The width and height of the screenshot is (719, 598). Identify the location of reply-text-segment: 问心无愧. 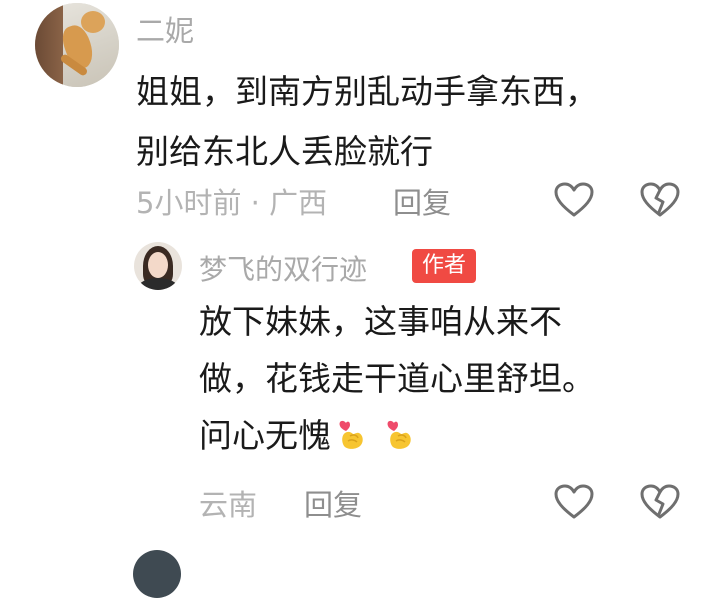
(265, 435).